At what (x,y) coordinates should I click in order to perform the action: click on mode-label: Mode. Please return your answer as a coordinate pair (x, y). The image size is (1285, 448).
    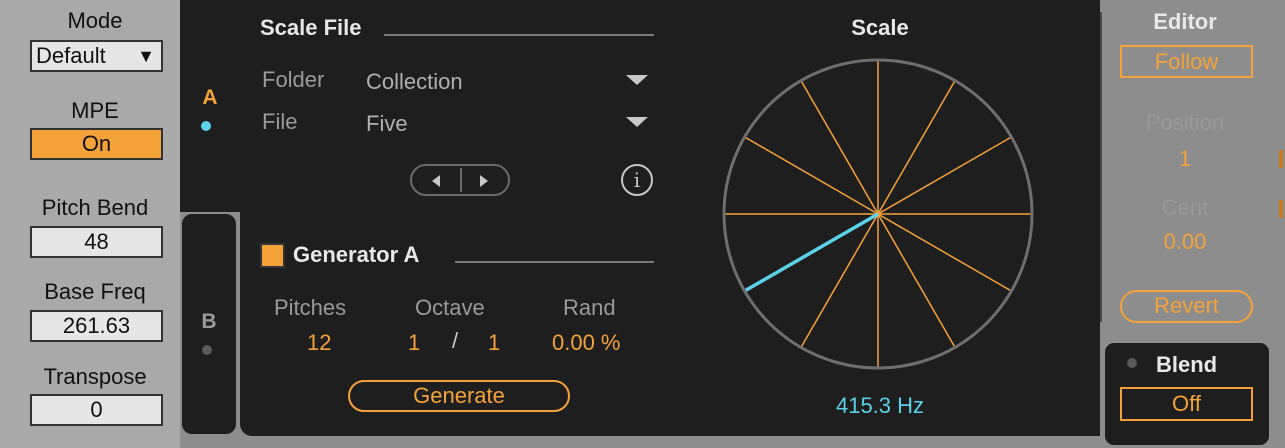
    Looking at the image, I should click on (95, 20).